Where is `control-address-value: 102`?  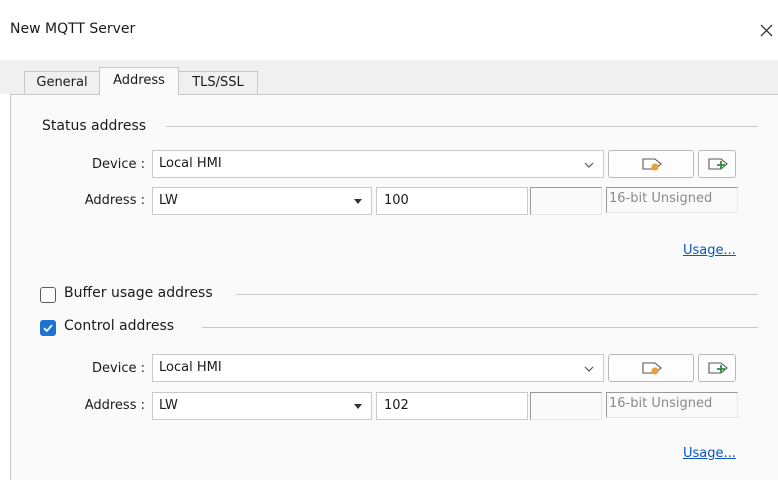 control-address-value: 102 is located at coordinates (396, 405).